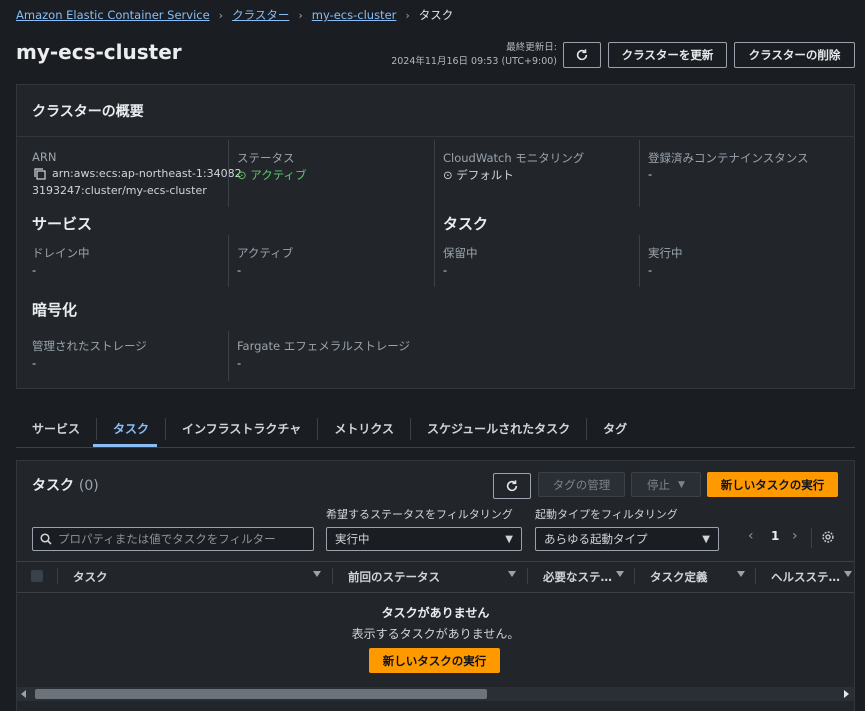  Describe the element at coordinates (846, 694) in the screenshot. I see `scroll-right-icon` at that location.